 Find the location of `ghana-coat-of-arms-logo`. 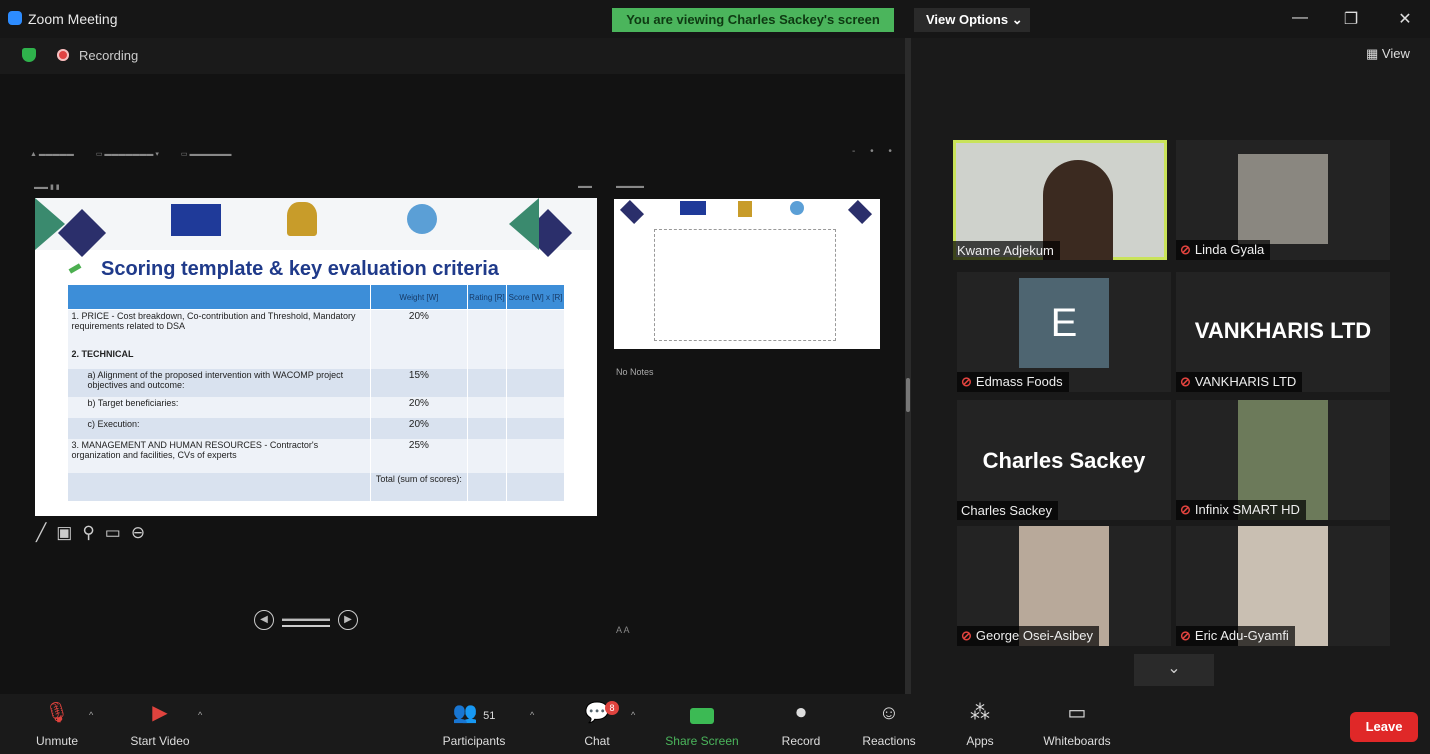

ghana-coat-of-arms-logo is located at coordinates (302, 219).